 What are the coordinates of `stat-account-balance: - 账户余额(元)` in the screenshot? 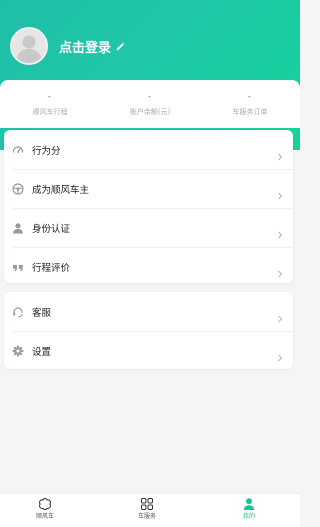 It's located at (150, 104).